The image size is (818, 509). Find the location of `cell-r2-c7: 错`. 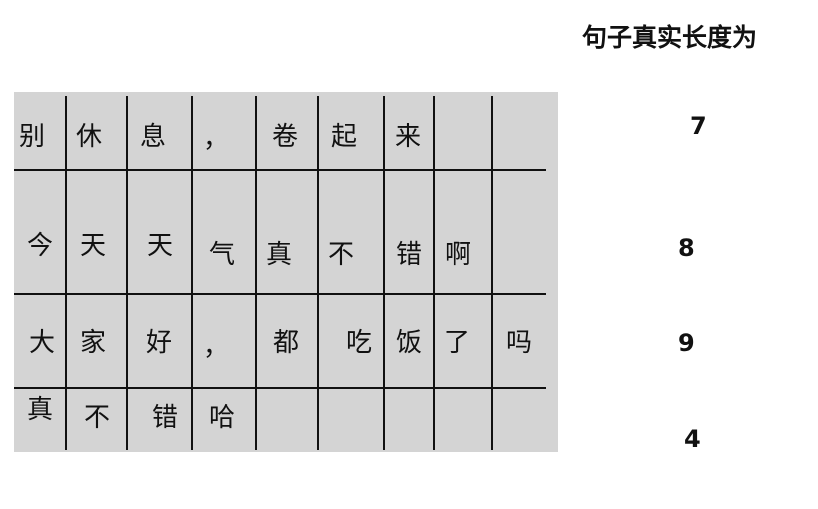

cell-r2-c7: 错 is located at coordinates (409, 255).